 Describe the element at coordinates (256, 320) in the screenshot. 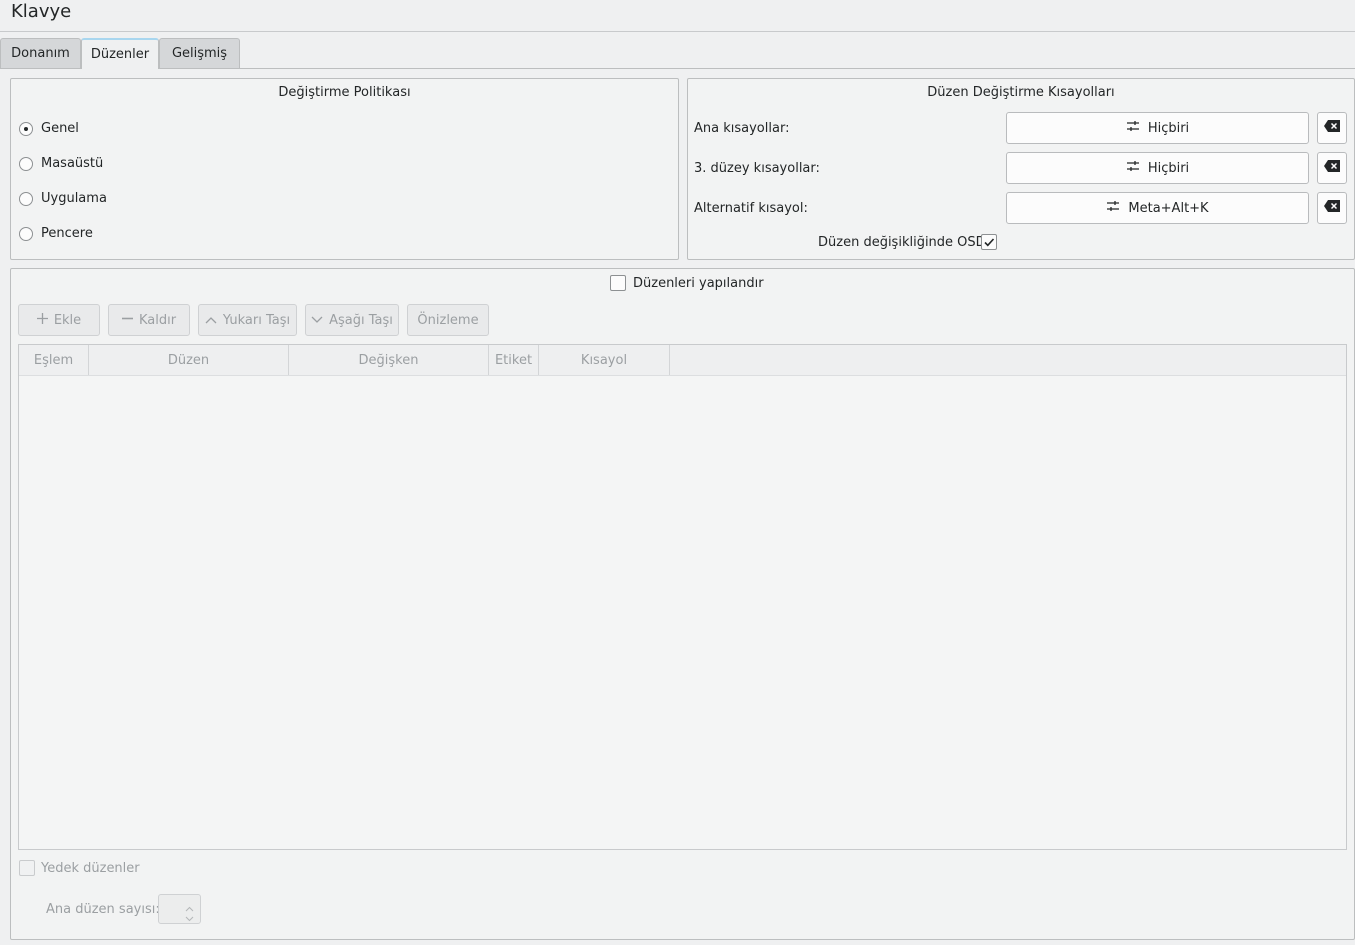

I see `move-up-button-label: Yukarı Taşı` at that location.